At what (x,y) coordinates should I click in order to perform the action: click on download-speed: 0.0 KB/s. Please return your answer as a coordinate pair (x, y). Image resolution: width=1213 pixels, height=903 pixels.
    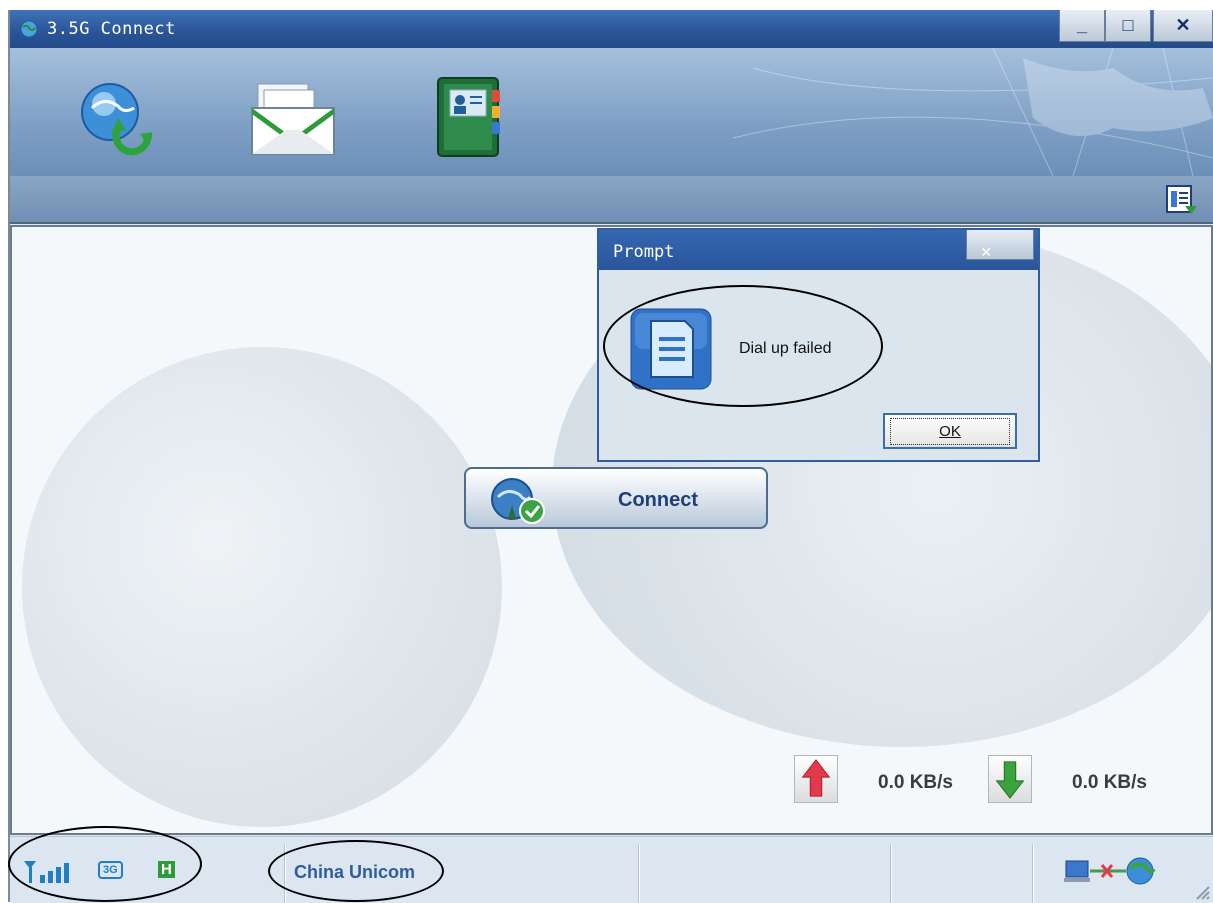
    Looking at the image, I should click on (1109, 782).